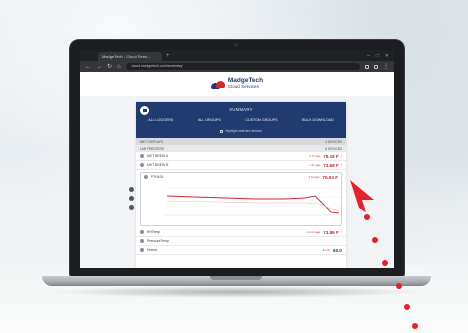 Image resolution: width=468 pixels, height=333 pixels. I want to click on laptop-notch, so click(236, 278).